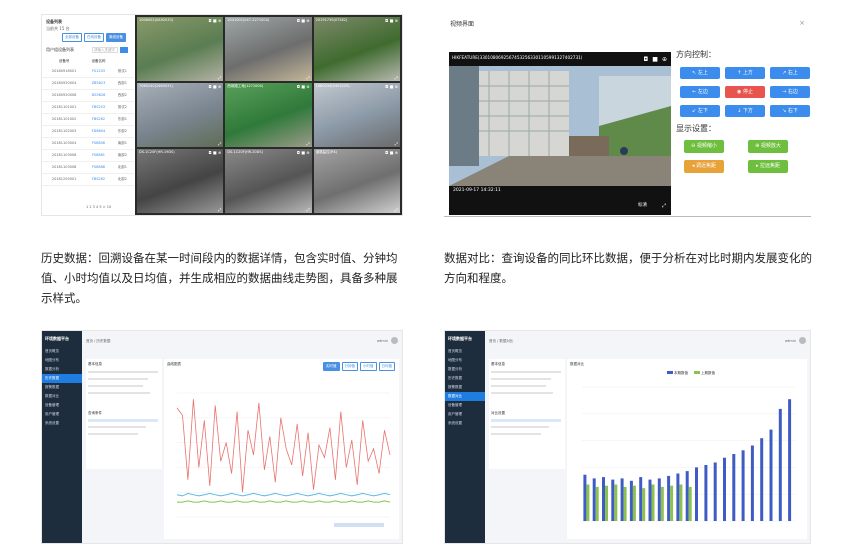  Describe the element at coordinates (98, 155) in the screenshot. I see `table-cell: FS6861` at that location.